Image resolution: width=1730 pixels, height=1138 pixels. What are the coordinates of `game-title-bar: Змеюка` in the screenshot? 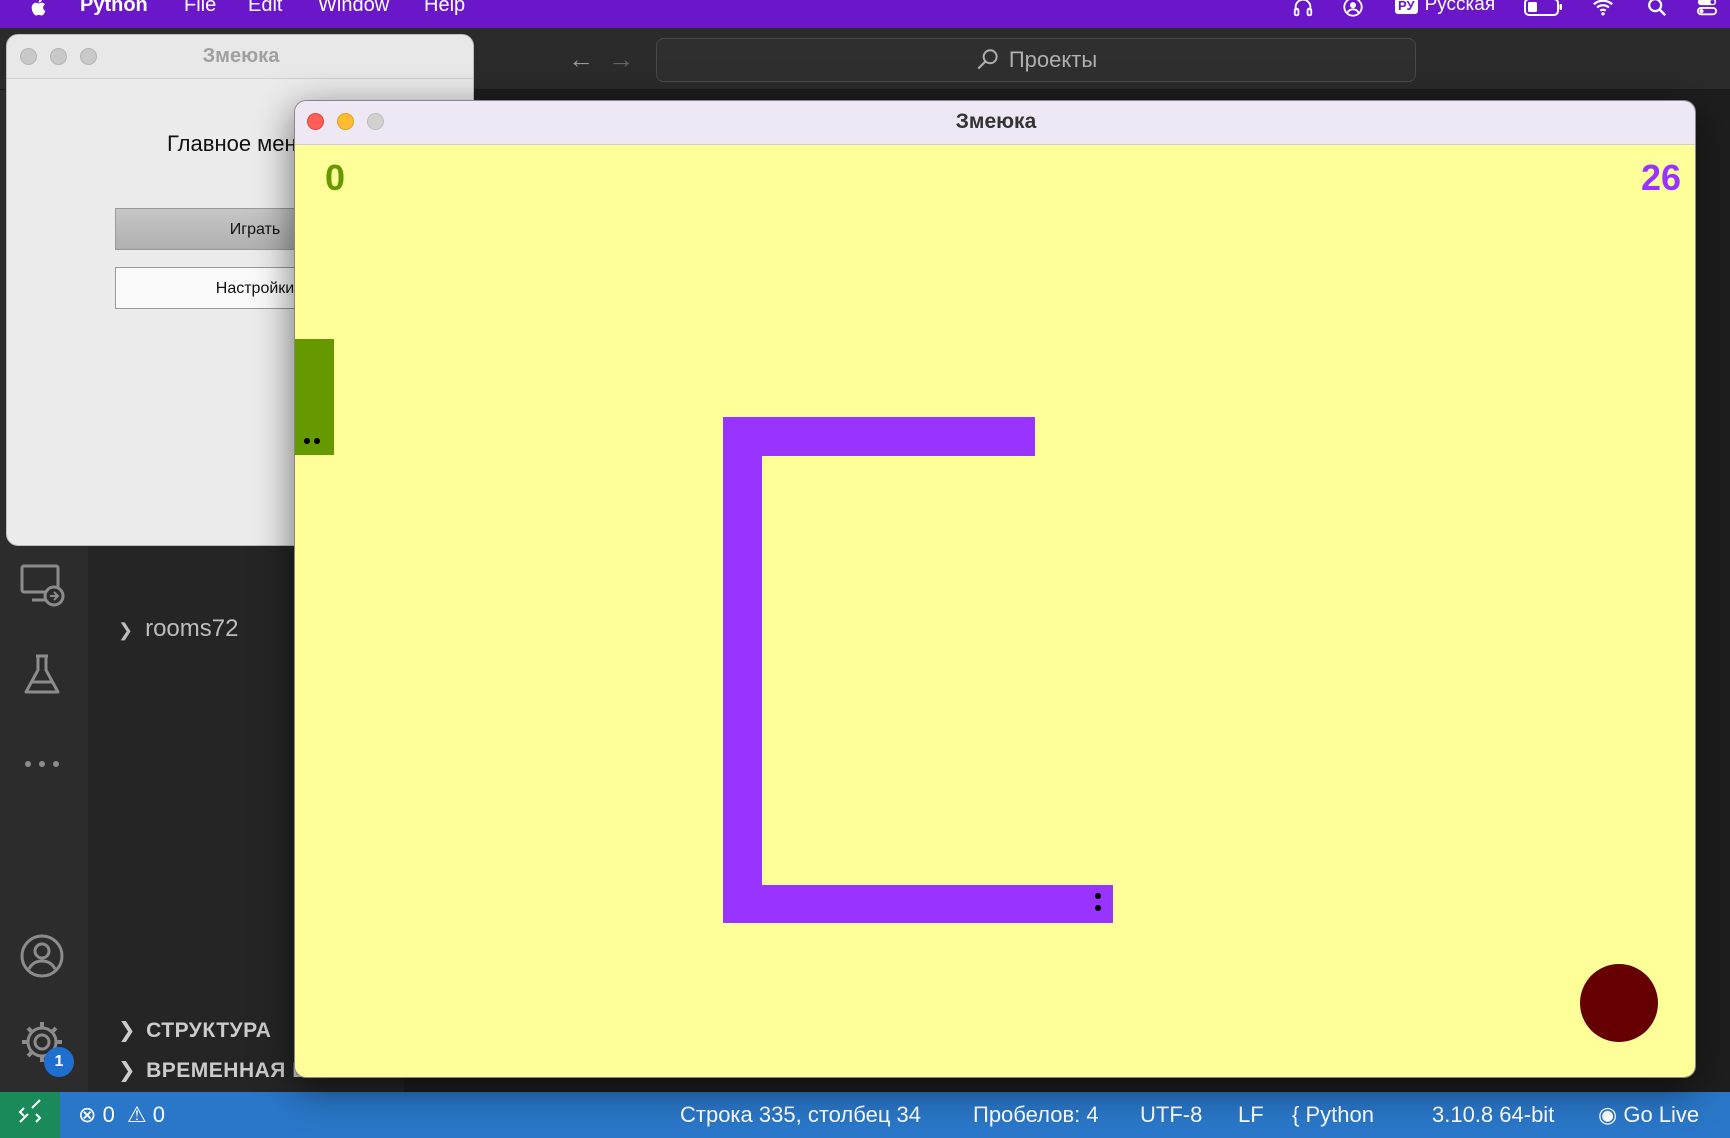 It's located at (995, 123).